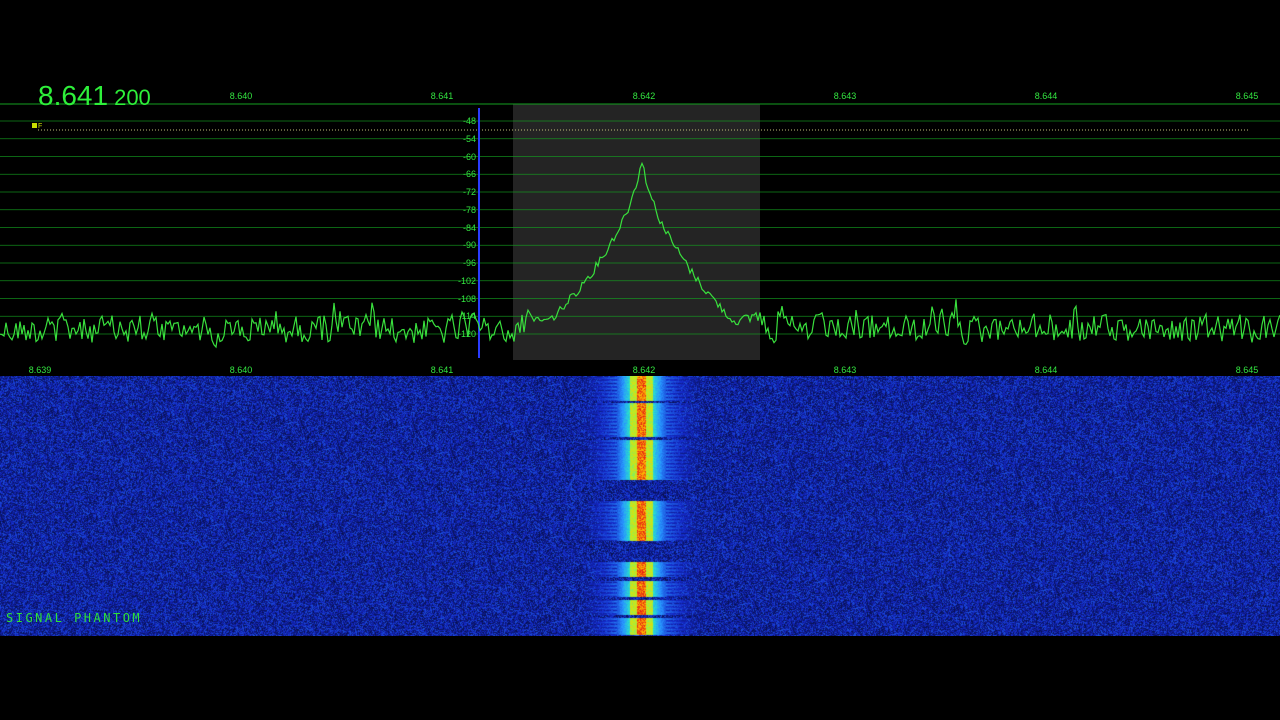  Describe the element at coordinates (74, 618) in the screenshot. I see `brand-watermark: SIGNAL PHANTOM` at that location.